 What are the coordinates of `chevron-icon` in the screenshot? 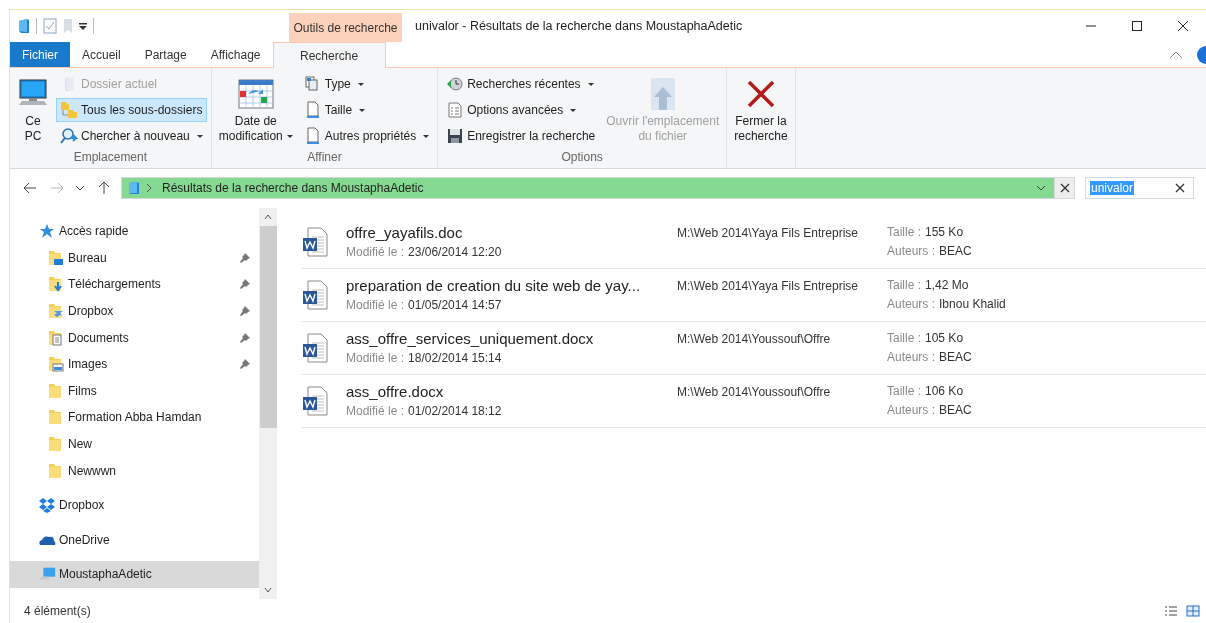 It's located at (149, 188).